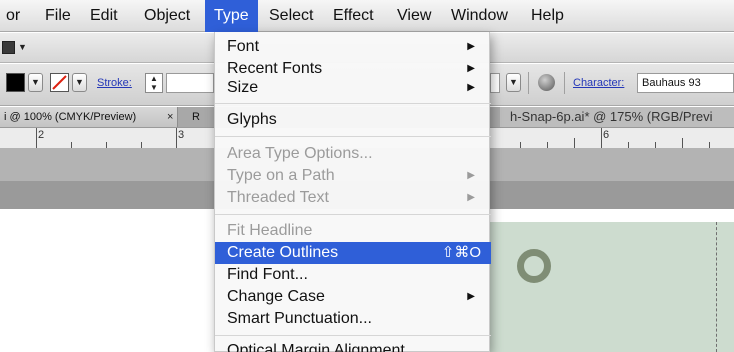 The image size is (734, 352). What do you see at coordinates (353, 47) in the screenshot?
I see `menu-item-font: Font ▶` at bounding box center [353, 47].